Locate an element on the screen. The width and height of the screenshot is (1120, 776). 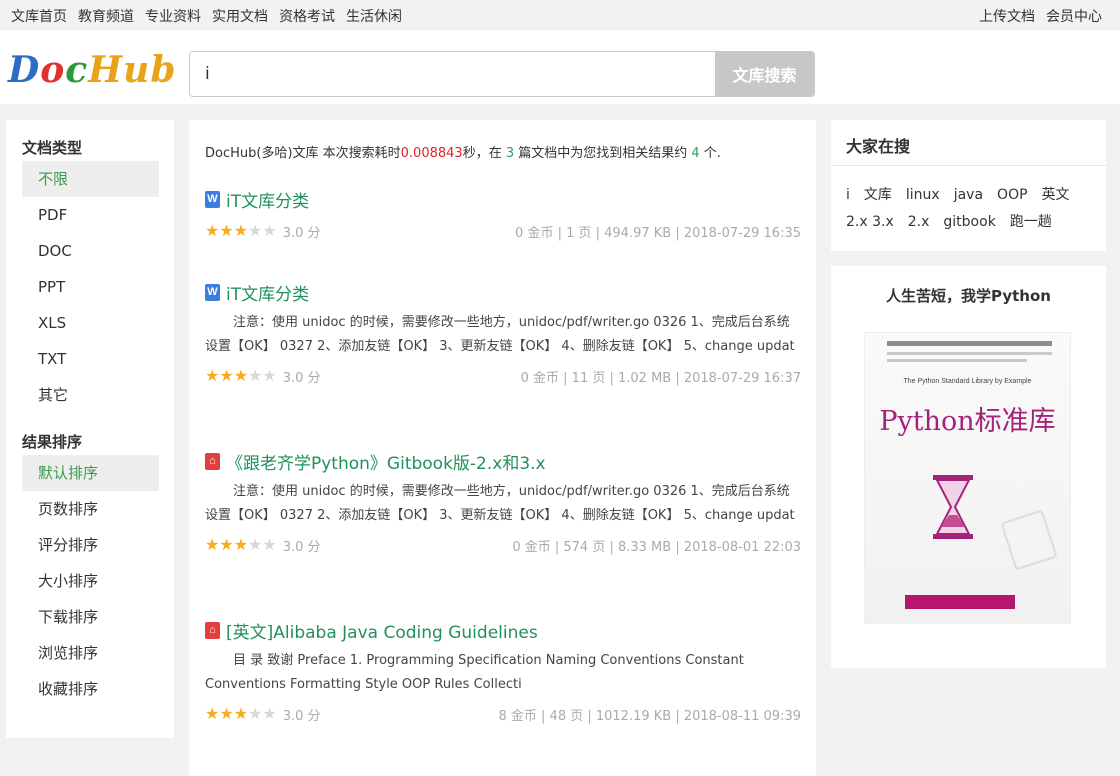
search-bar: 文库搜索 is located at coordinates (502, 74).